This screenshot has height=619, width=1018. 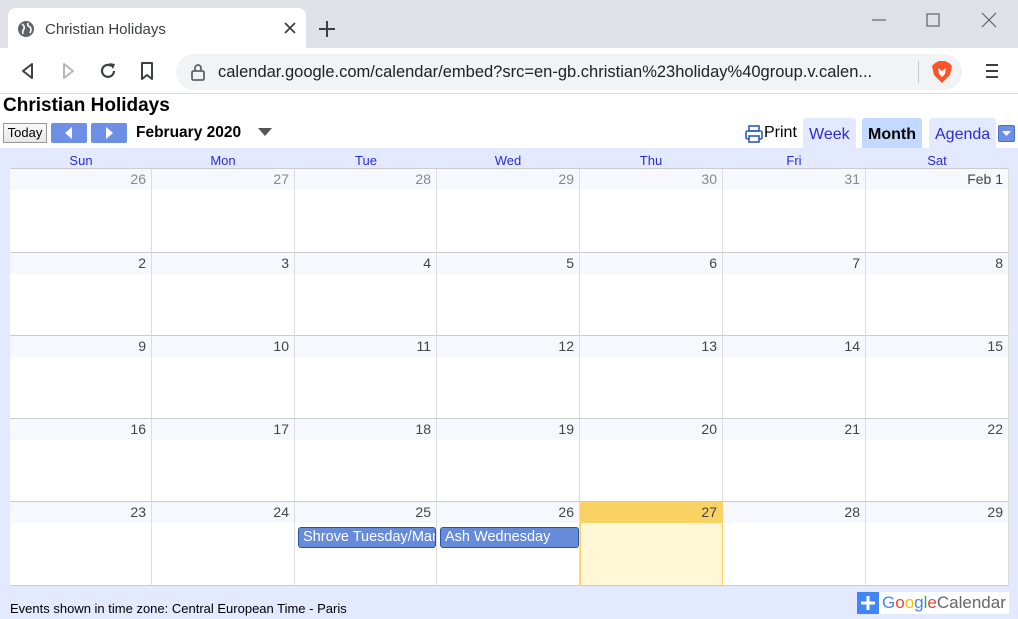 What do you see at coordinates (937, 377) in the screenshot?
I see `day-cell: 15` at bounding box center [937, 377].